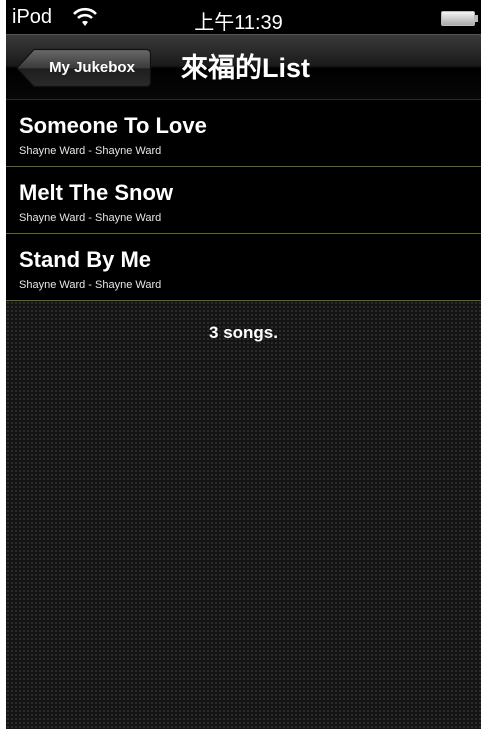  I want to click on battery-icon, so click(459, 18).